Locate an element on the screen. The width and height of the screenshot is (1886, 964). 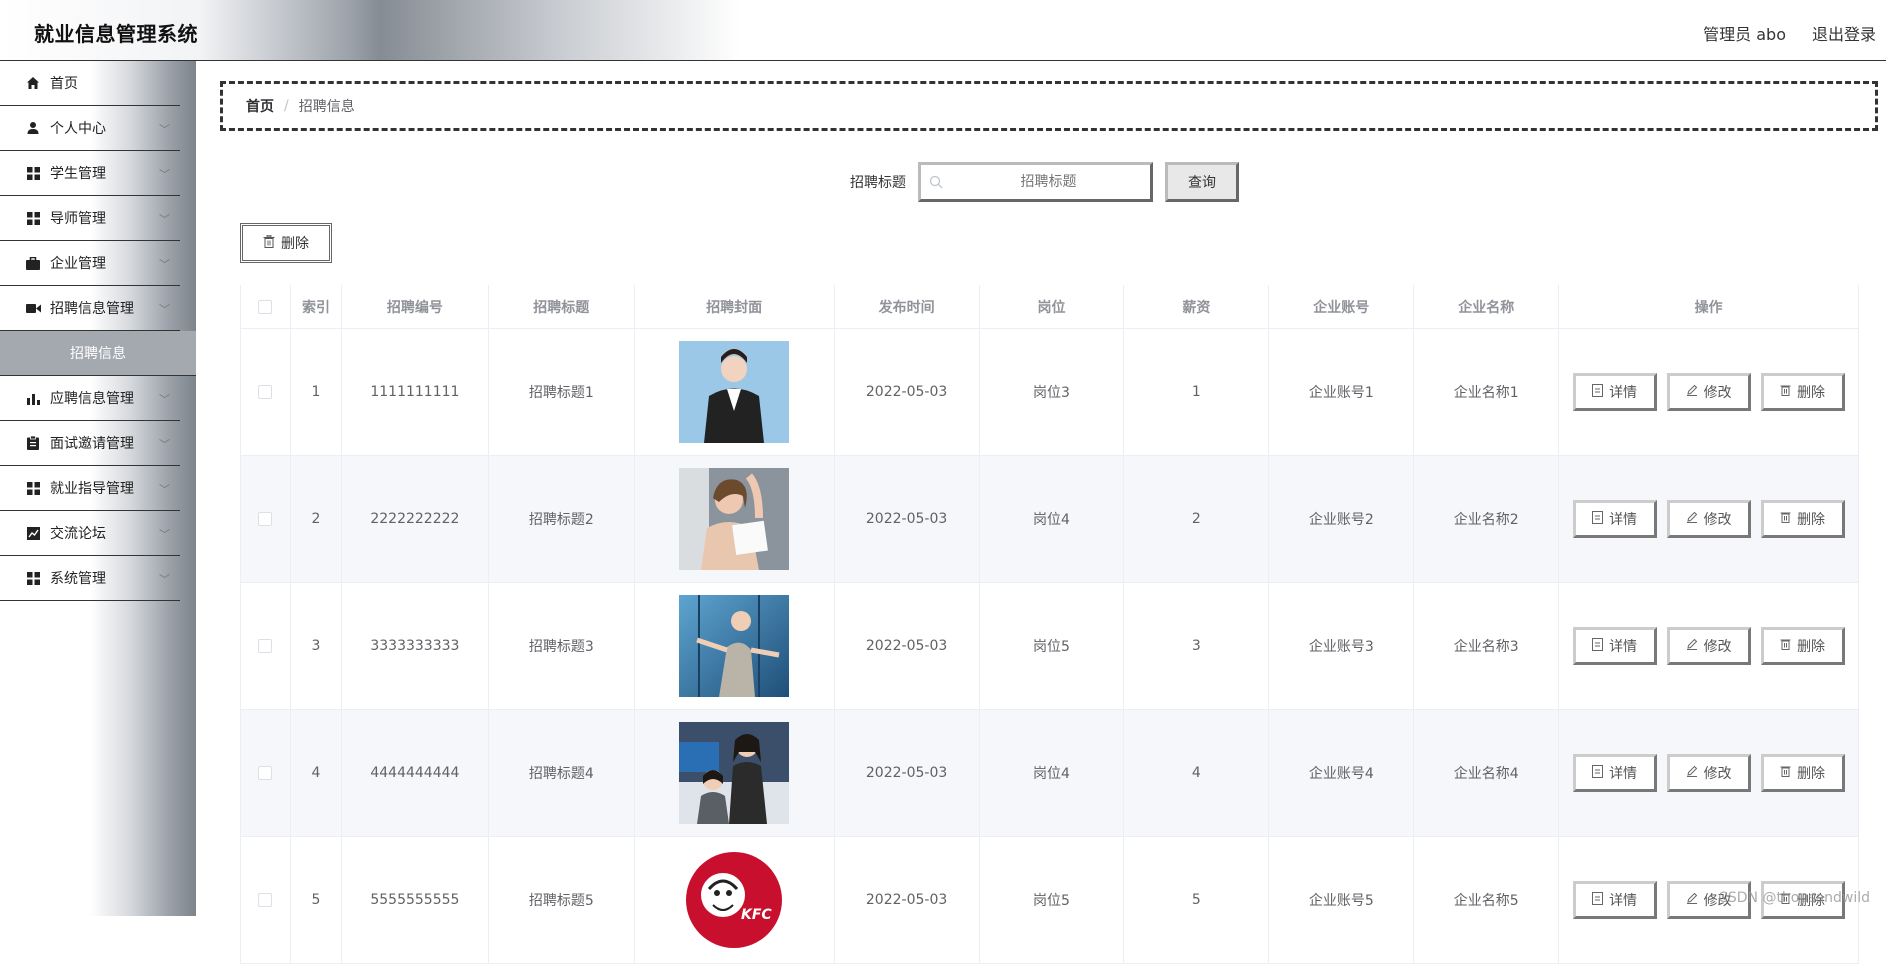
sidebar-item-label: 企业管理 is located at coordinates (78, 264).